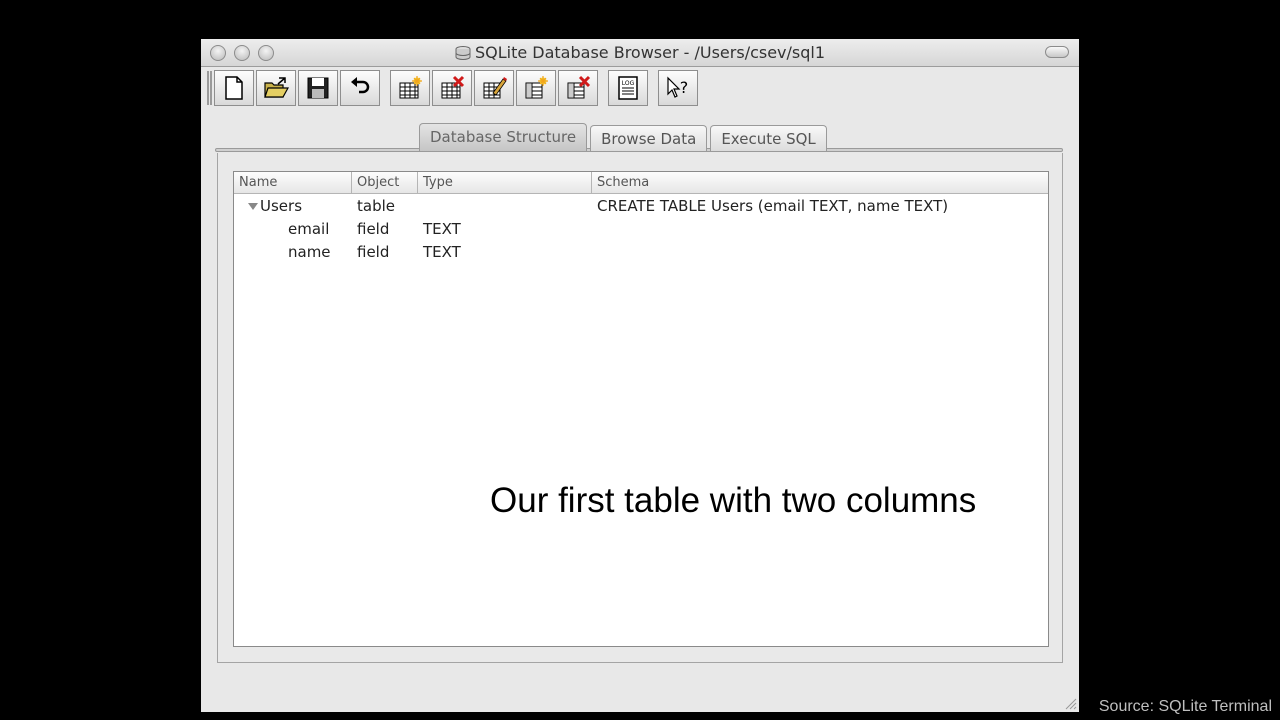 The image size is (1280, 720). I want to click on delete-table-icon, so click(453, 87).